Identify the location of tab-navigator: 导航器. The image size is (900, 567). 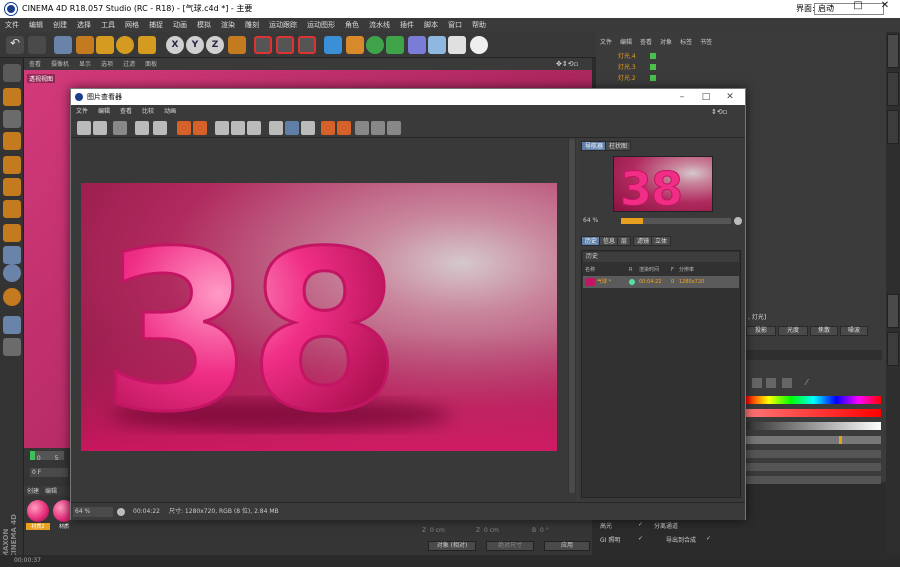
(594, 146).